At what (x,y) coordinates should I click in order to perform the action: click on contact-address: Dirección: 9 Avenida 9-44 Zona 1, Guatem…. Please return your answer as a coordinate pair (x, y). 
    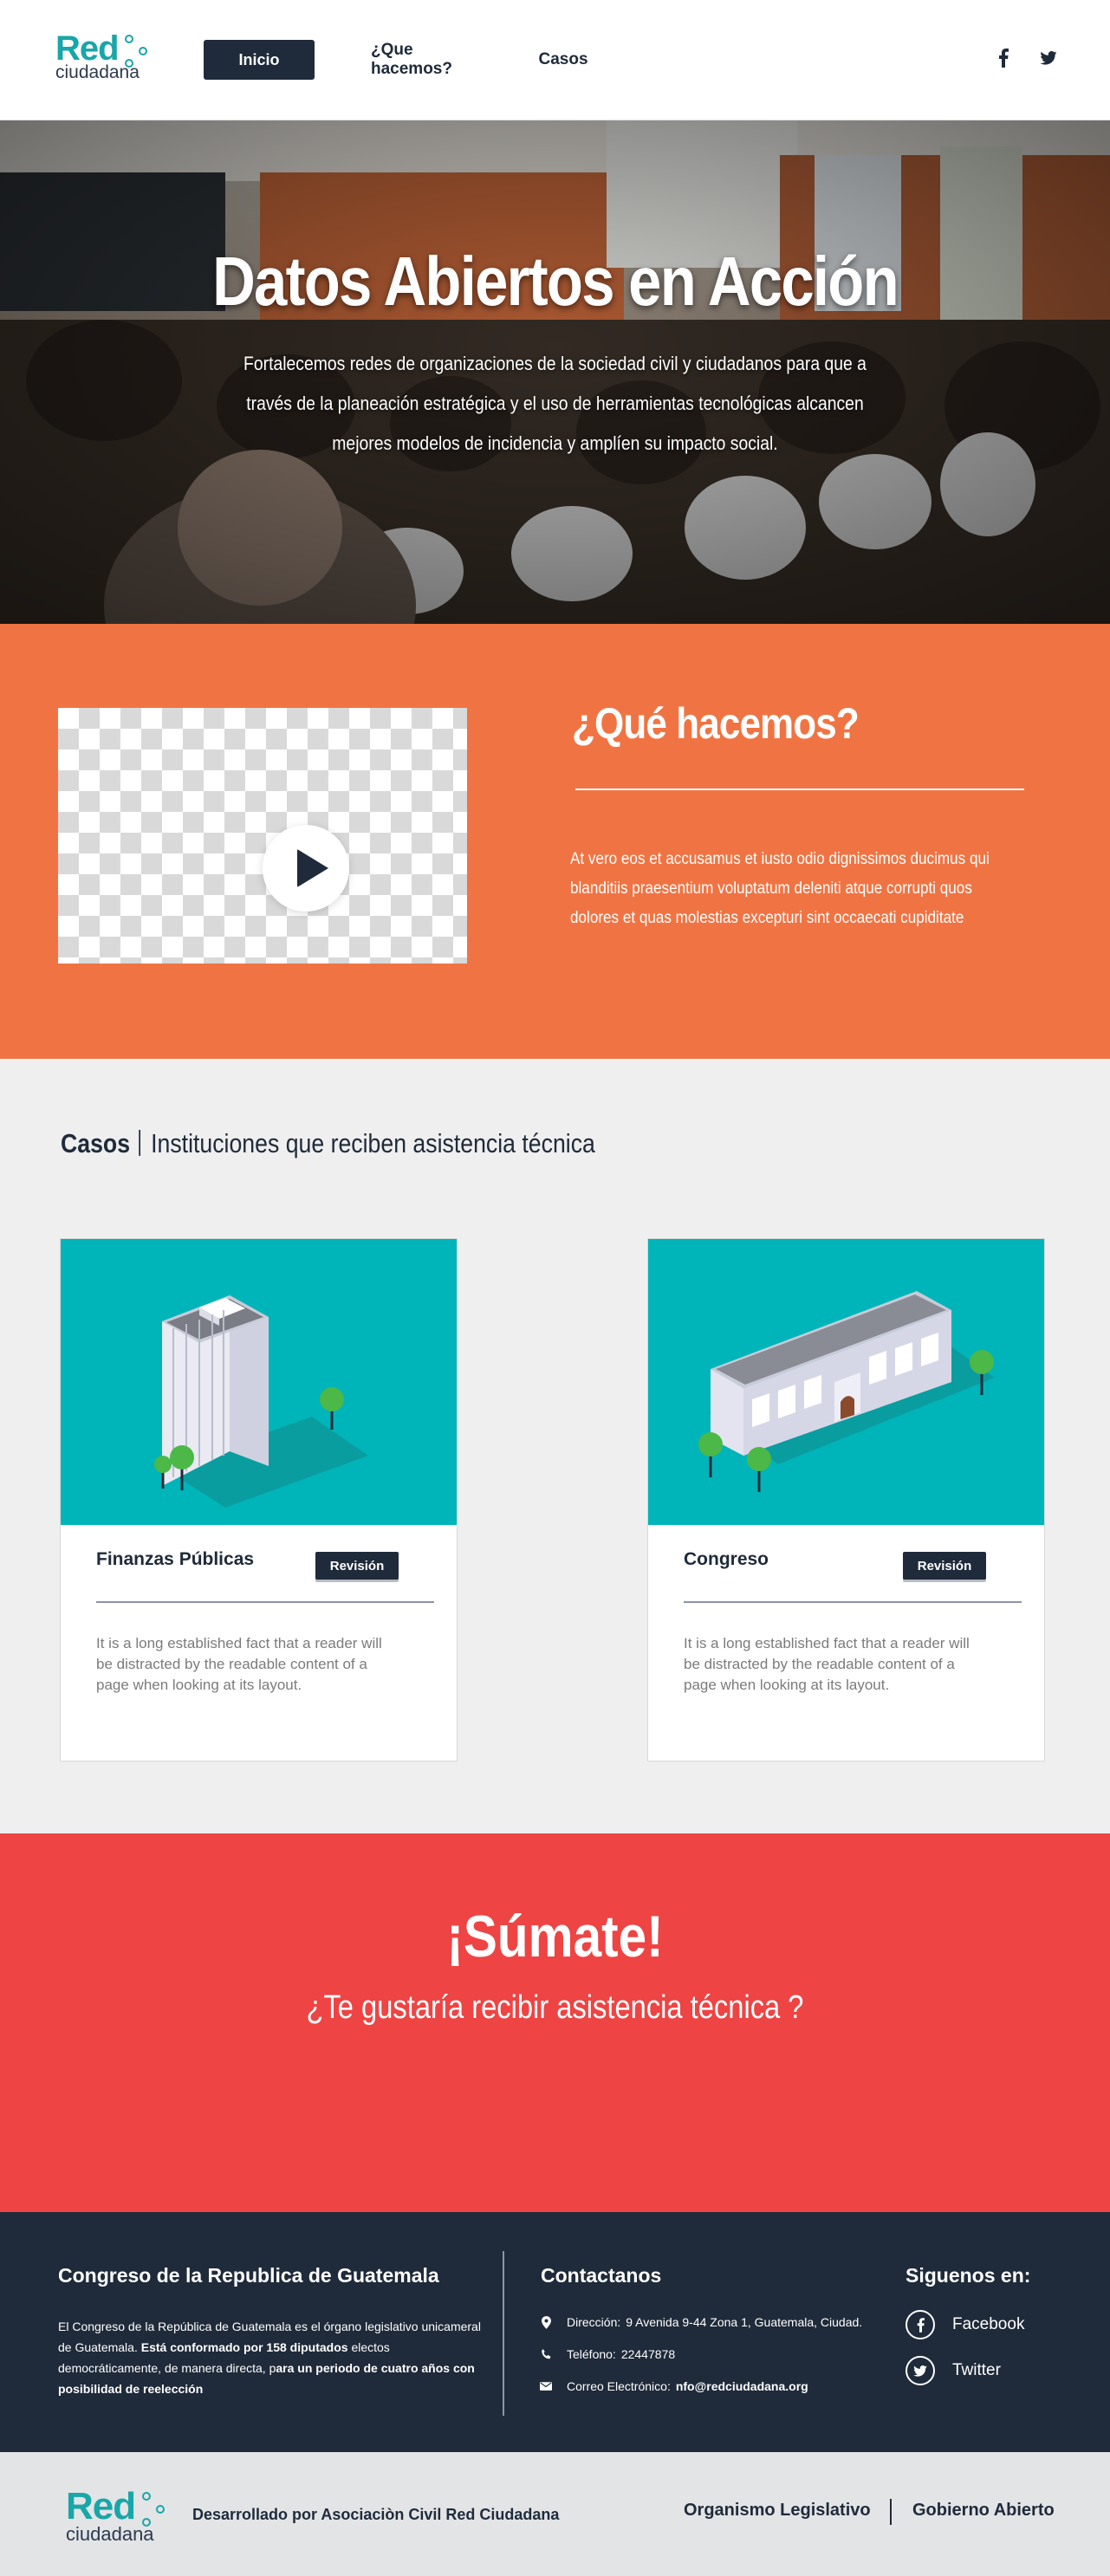
    Looking at the image, I should click on (700, 2322).